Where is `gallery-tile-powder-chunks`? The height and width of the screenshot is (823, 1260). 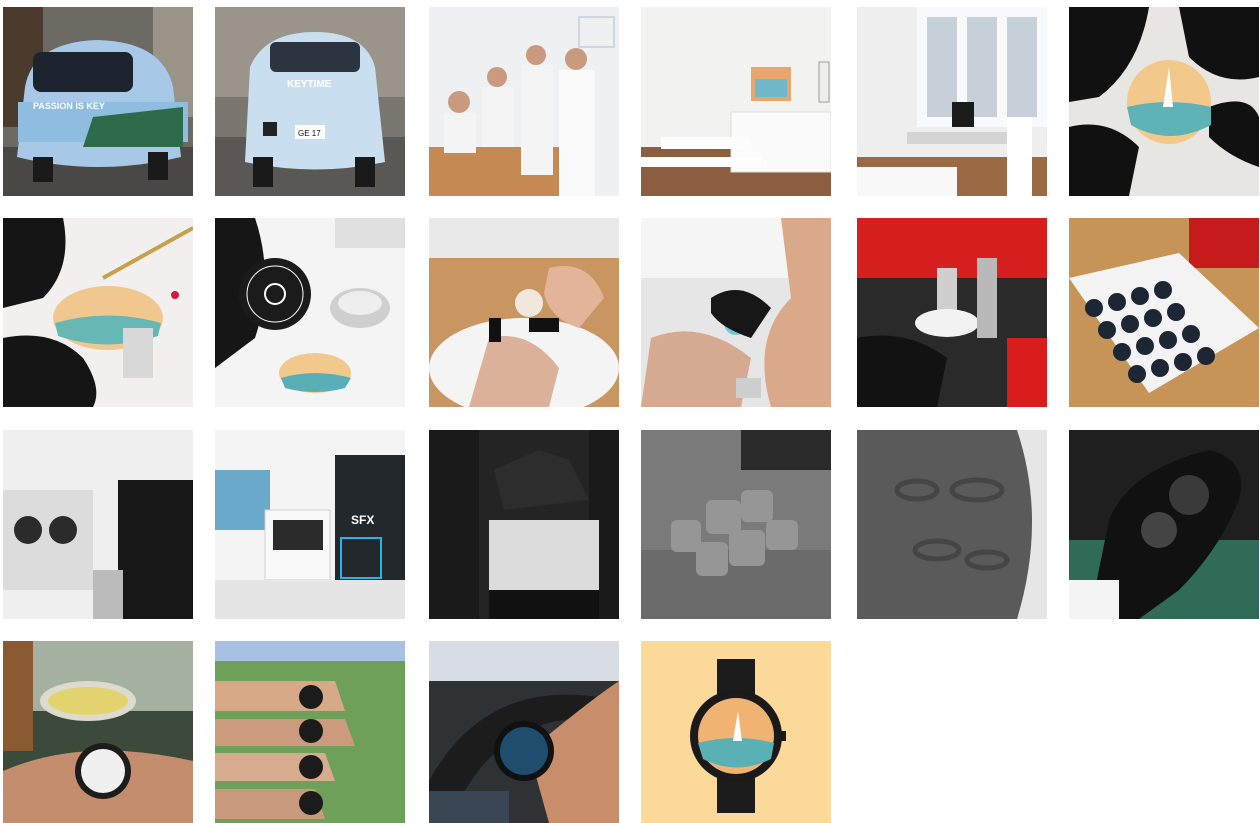 gallery-tile-powder-chunks is located at coordinates (736, 524).